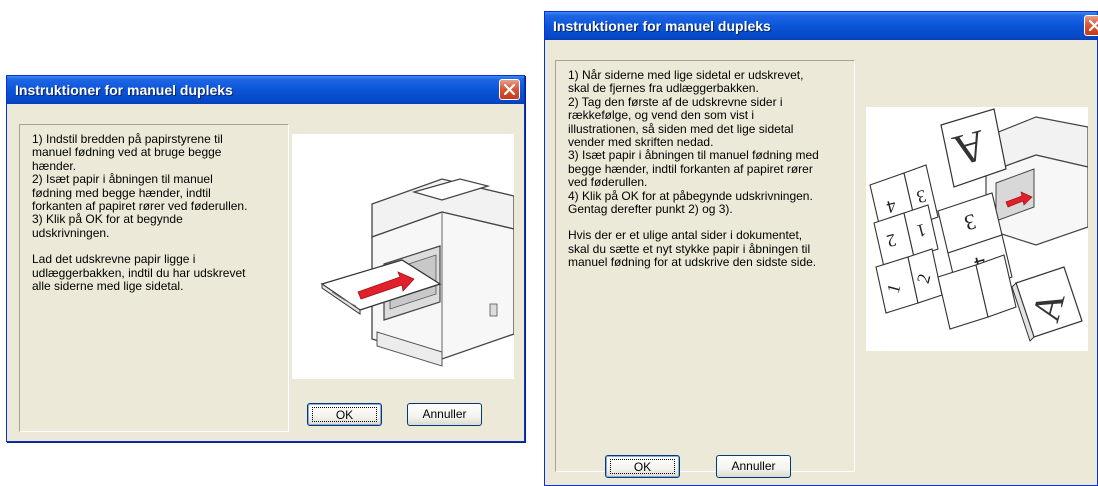 The width and height of the screenshot is (1098, 486). I want to click on printer-illustration, so click(403, 256).